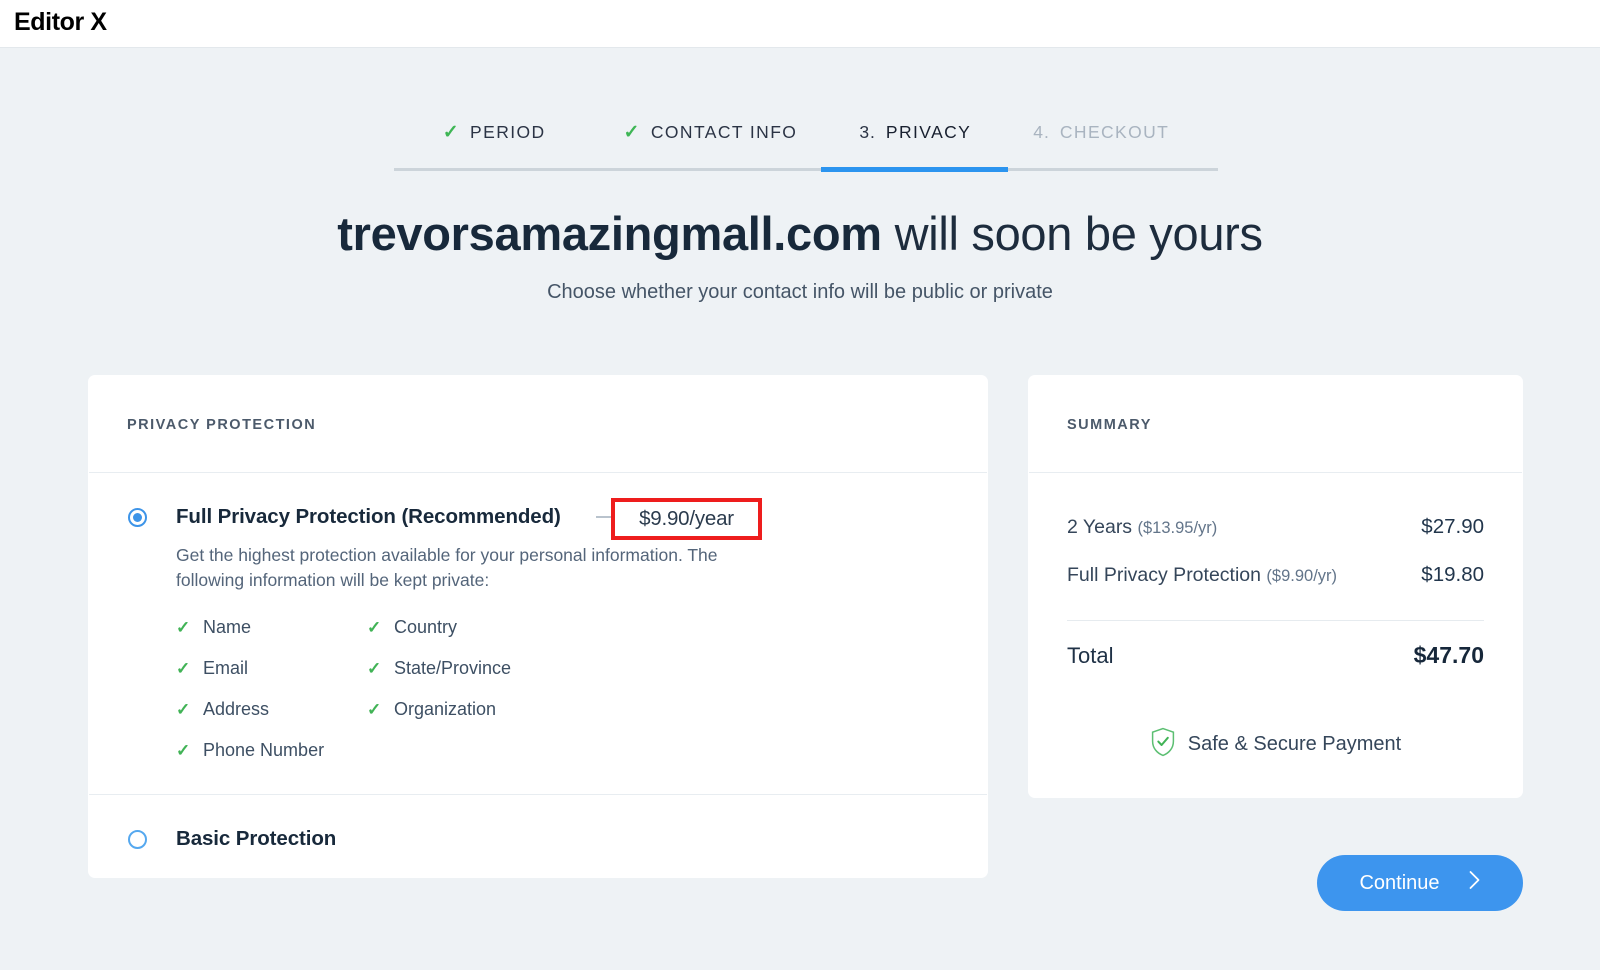 The image size is (1600, 970). What do you see at coordinates (227, 627) in the screenshot?
I see `feature-label: Name` at bounding box center [227, 627].